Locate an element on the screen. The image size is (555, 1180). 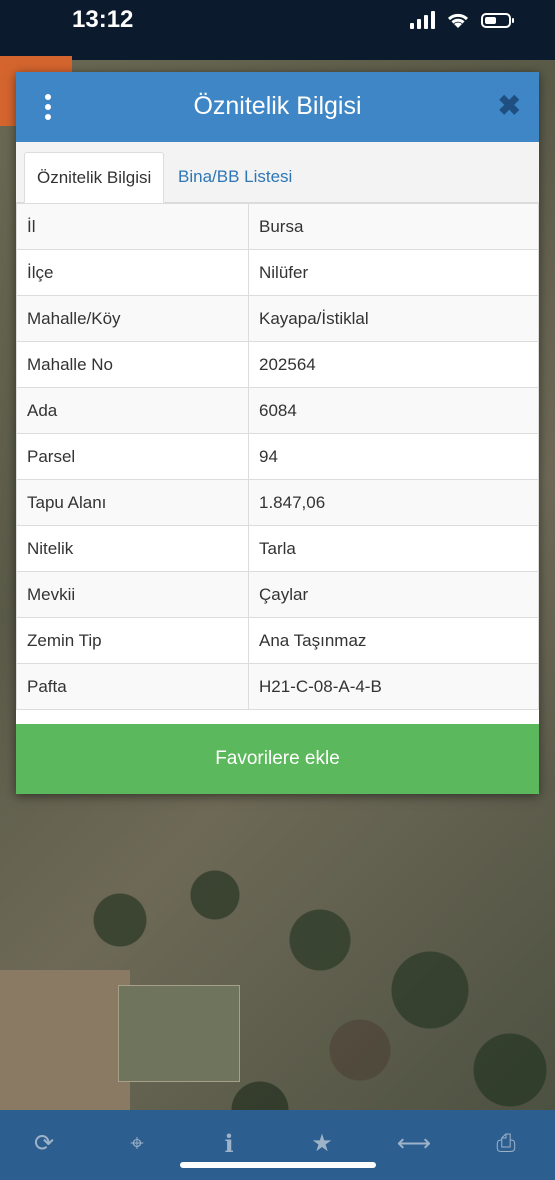
attribute-key: Parsel is located at coordinates (132, 456).